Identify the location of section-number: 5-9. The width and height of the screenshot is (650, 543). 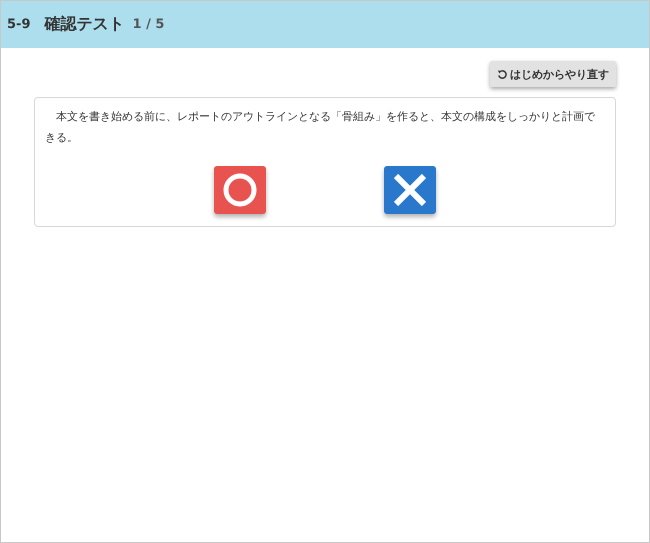
(18, 24).